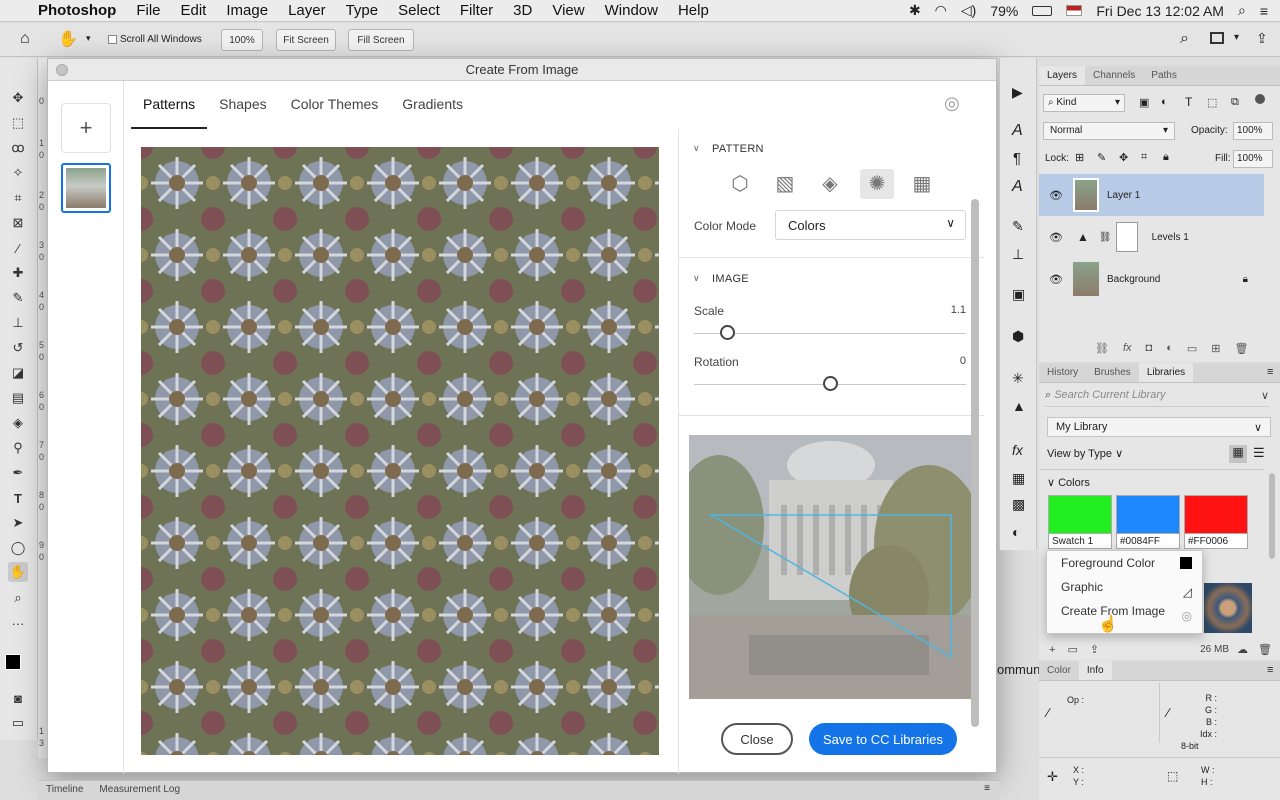 Image resolution: width=1280 pixels, height=800 pixels. What do you see at coordinates (1114, 75) in the screenshot?
I see `tab-channels: Channels` at bounding box center [1114, 75].